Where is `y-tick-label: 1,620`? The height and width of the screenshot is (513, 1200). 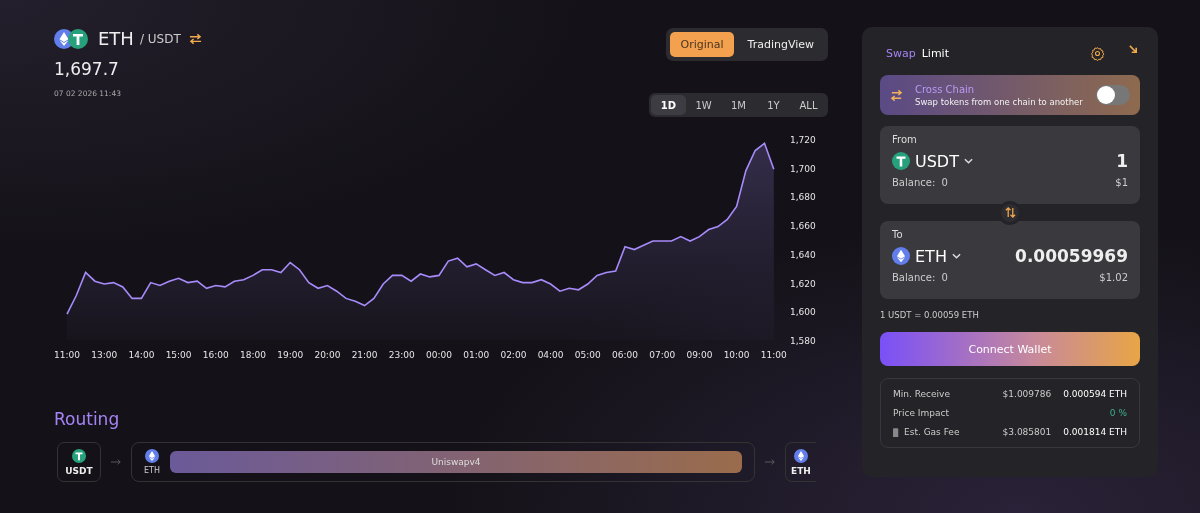 y-tick-label: 1,620 is located at coordinates (803, 283).